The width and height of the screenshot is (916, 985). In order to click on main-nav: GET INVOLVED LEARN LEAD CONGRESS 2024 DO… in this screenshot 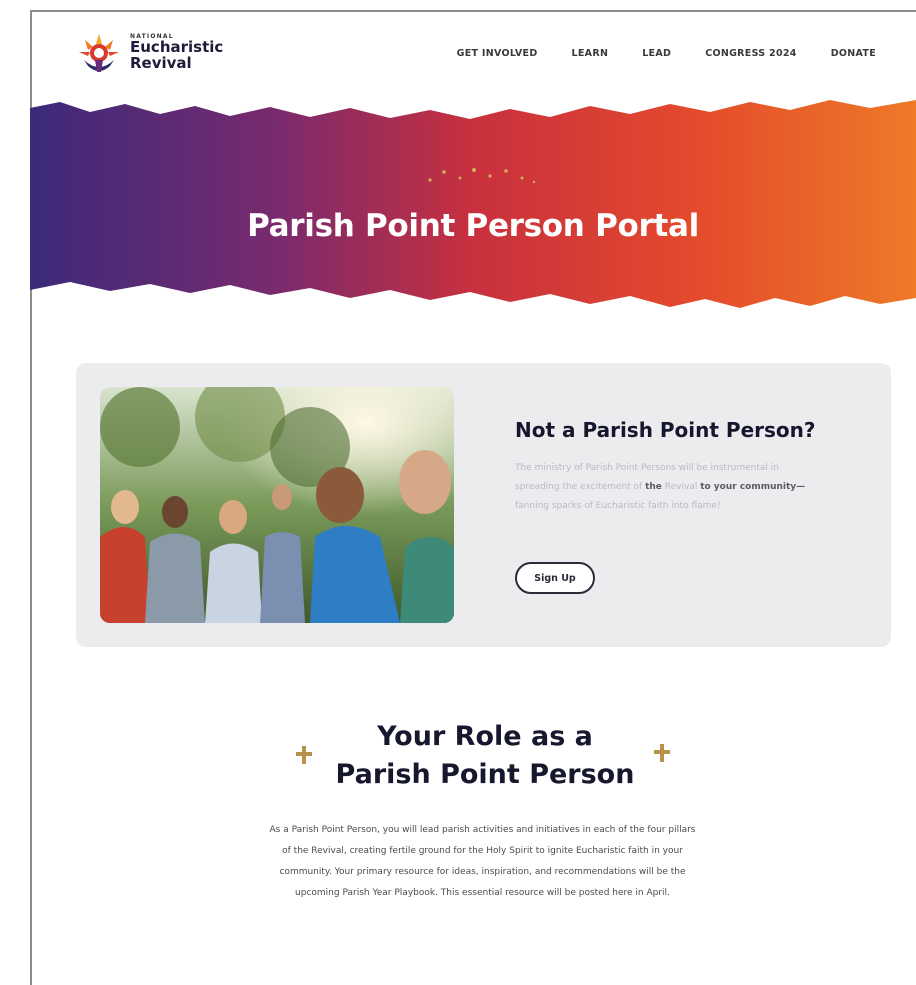, I will do `click(666, 53)`.